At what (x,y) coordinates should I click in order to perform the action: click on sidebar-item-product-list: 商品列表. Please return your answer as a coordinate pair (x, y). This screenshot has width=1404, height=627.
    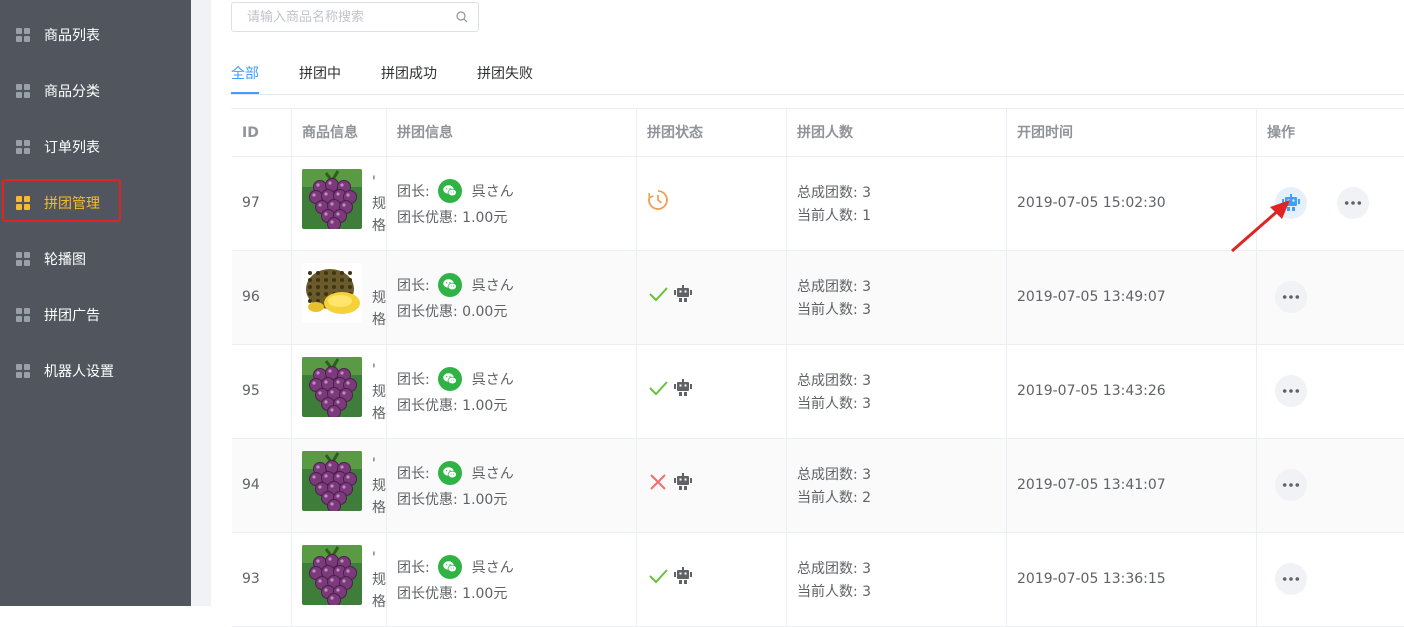
    Looking at the image, I should click on (95, 35).